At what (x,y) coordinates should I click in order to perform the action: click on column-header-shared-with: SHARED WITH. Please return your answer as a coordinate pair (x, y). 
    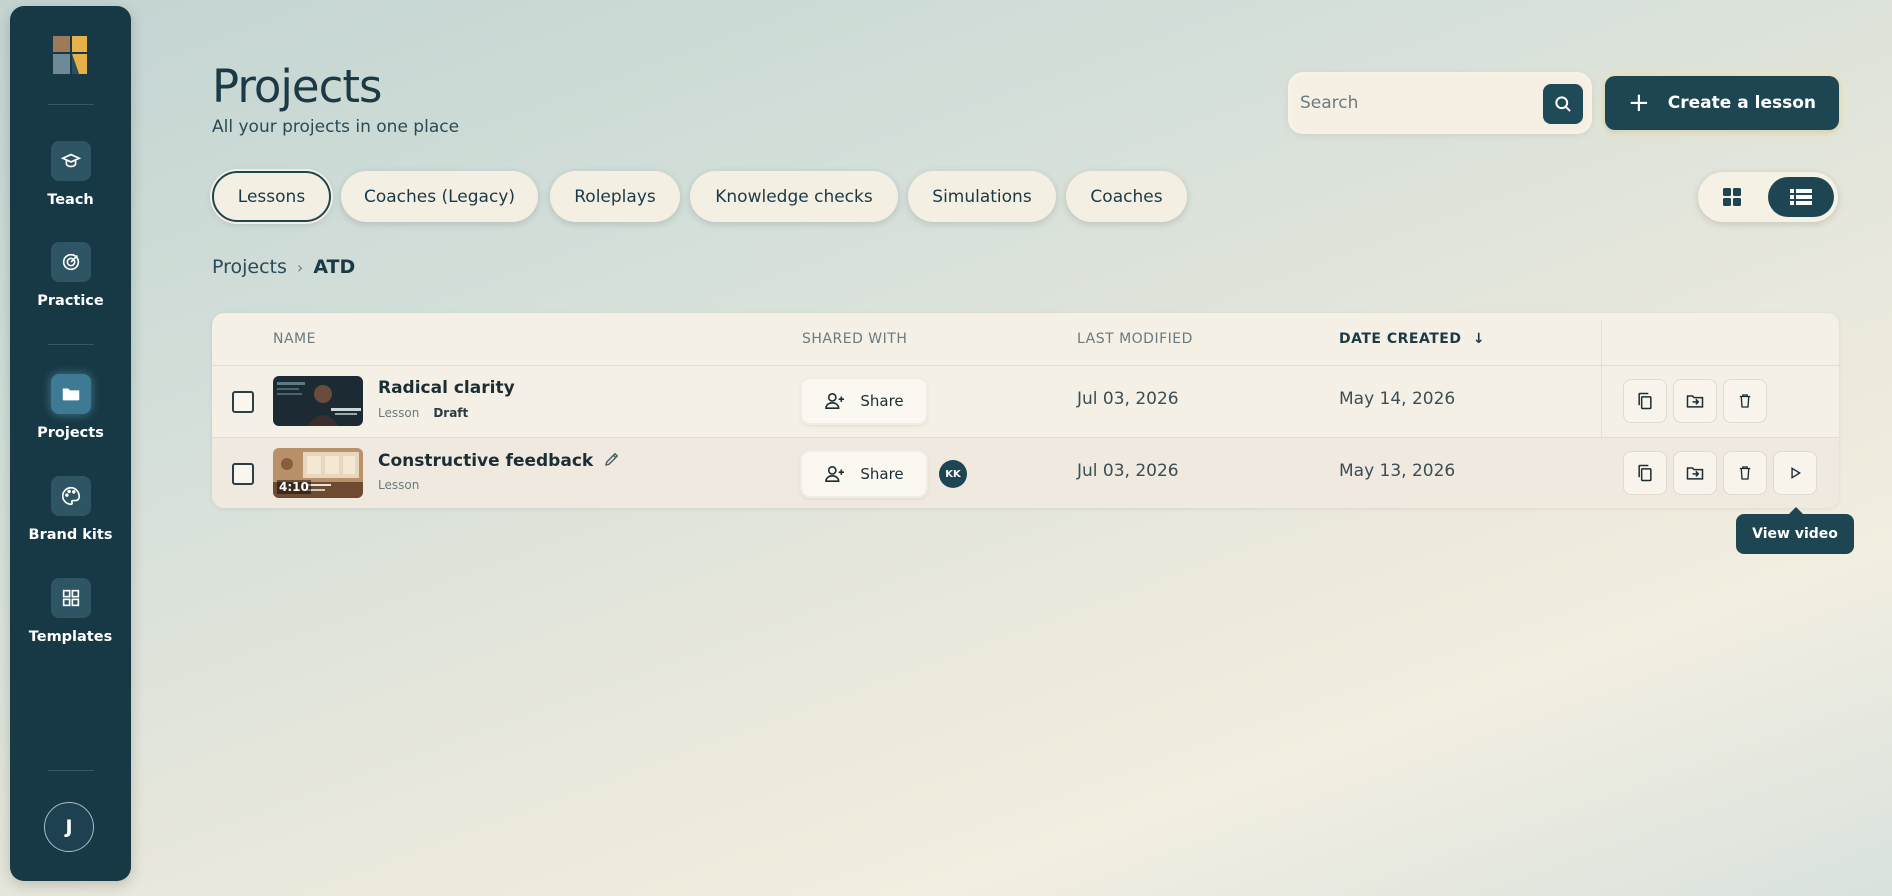
    Looking at the image, I should click on (854, 339).